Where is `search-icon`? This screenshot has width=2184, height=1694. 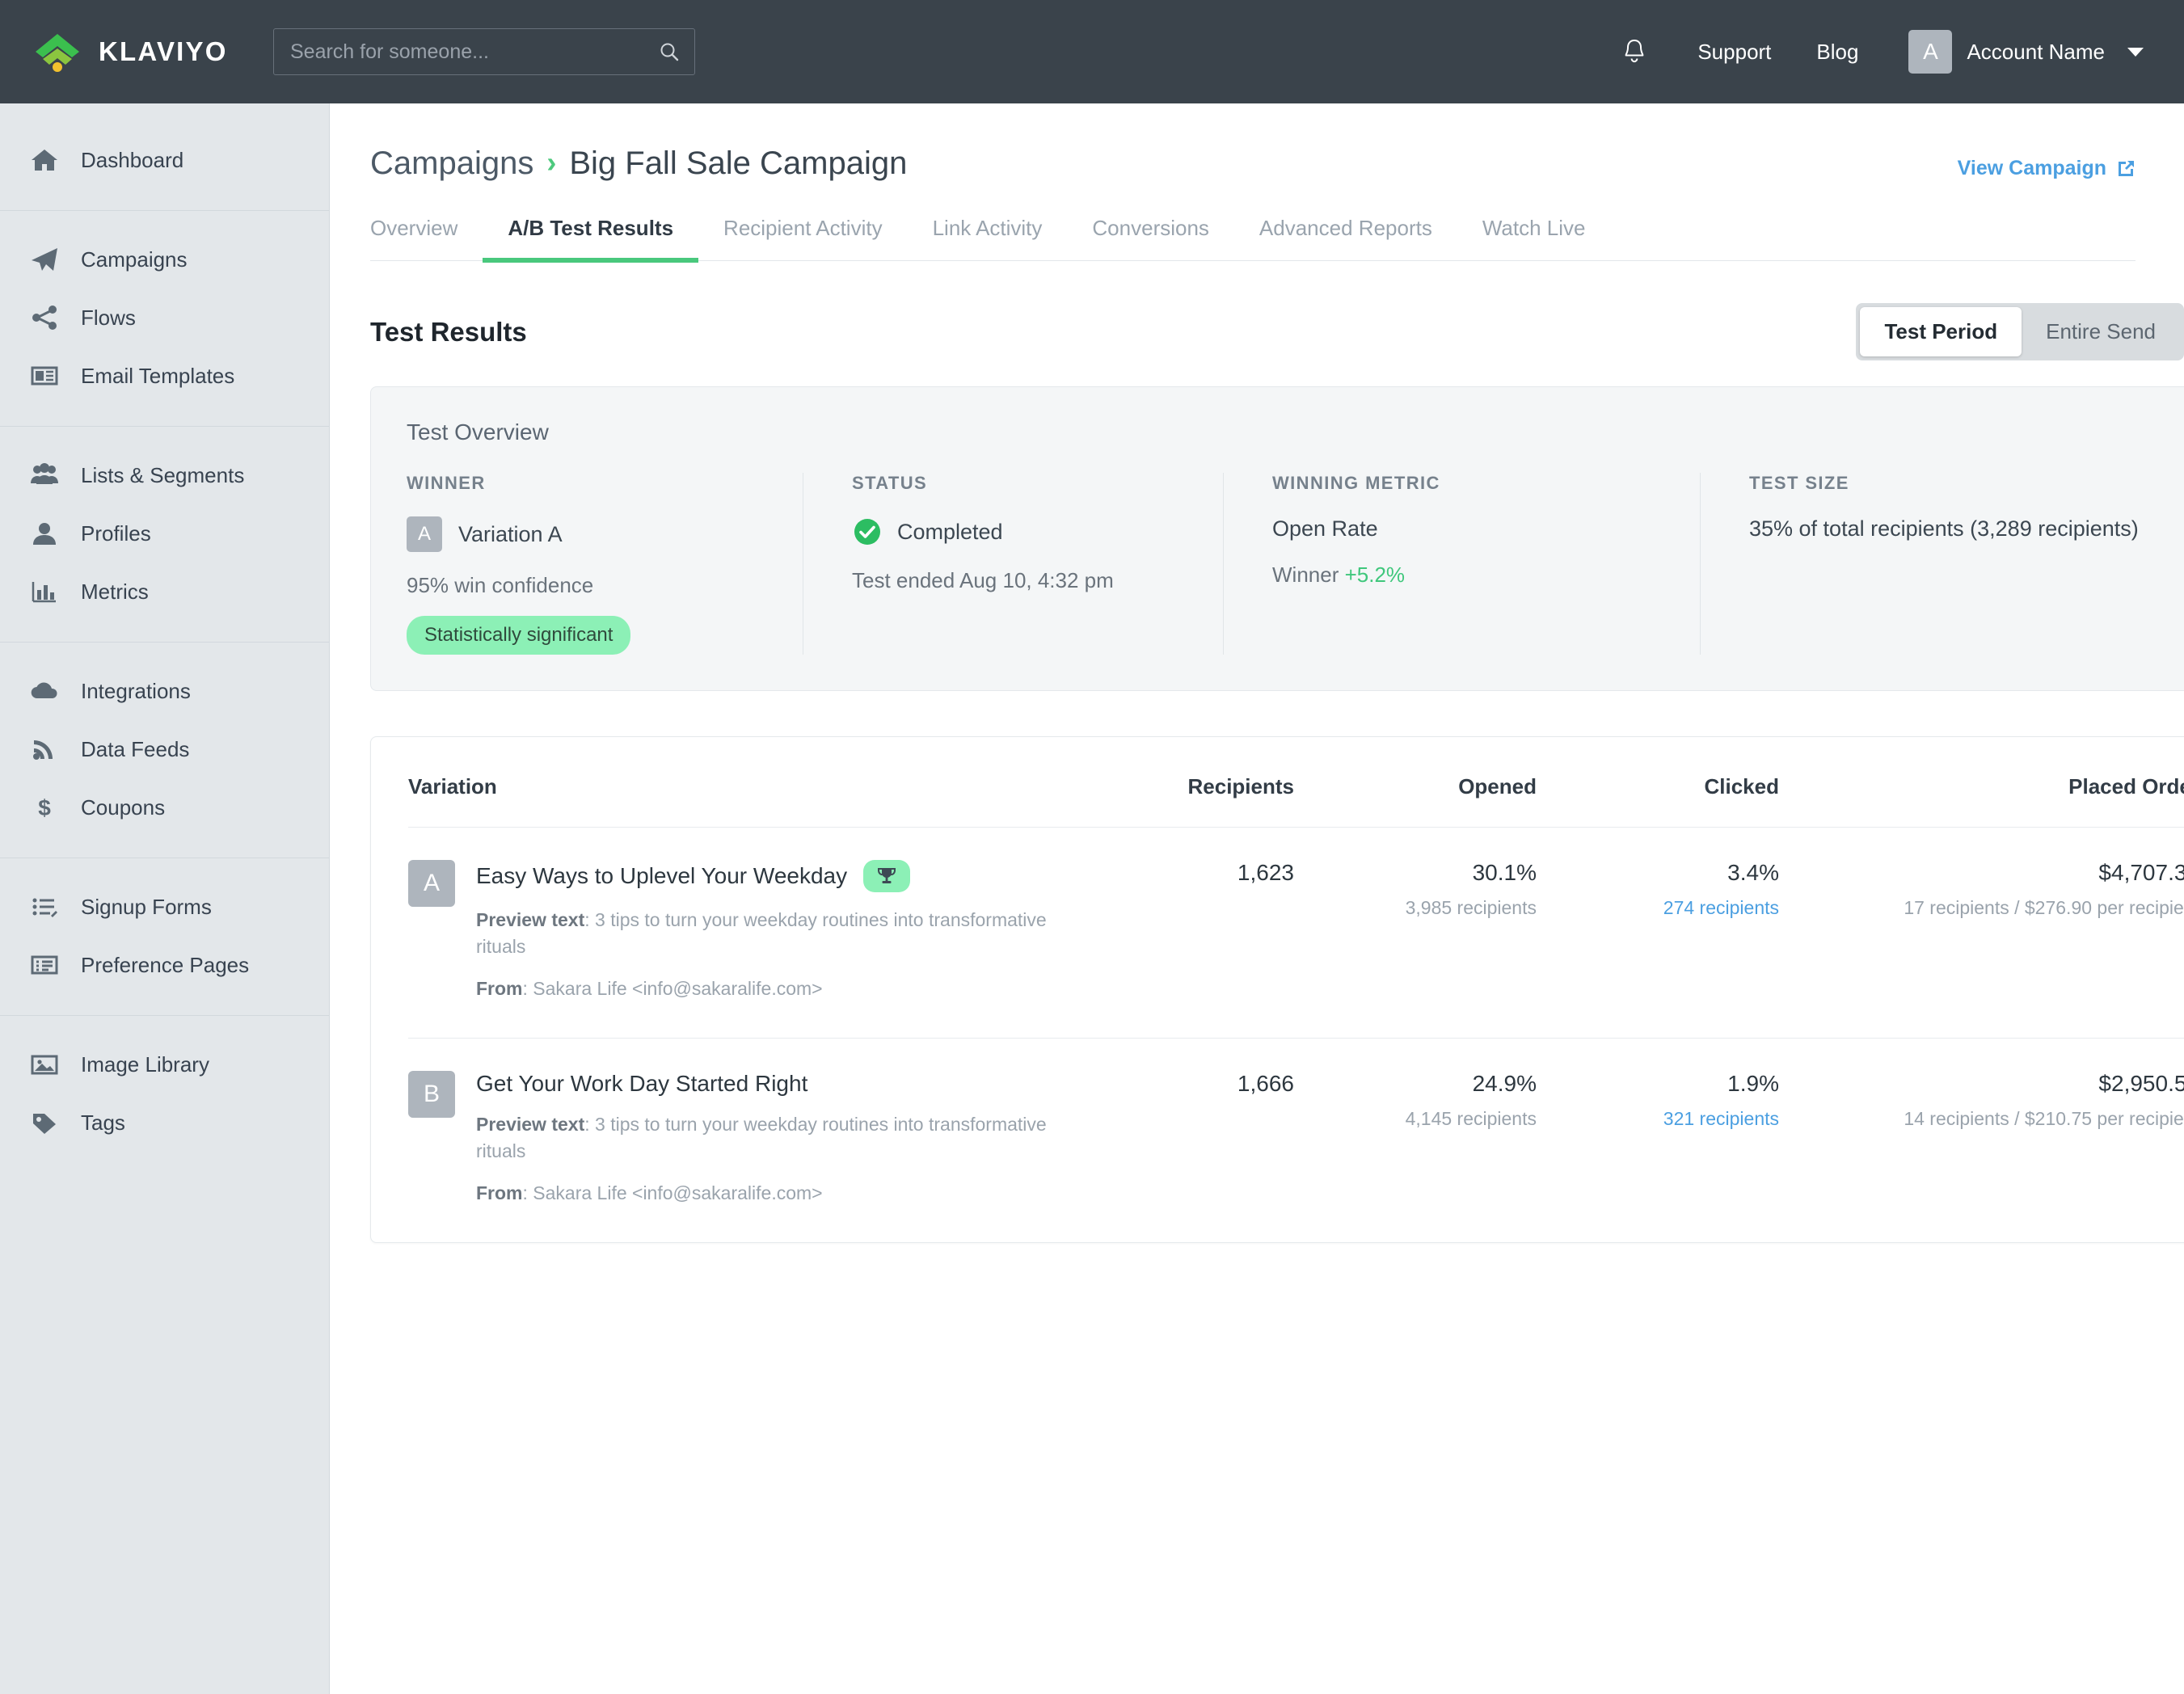
search-icon is located at coordinates (669, 51).